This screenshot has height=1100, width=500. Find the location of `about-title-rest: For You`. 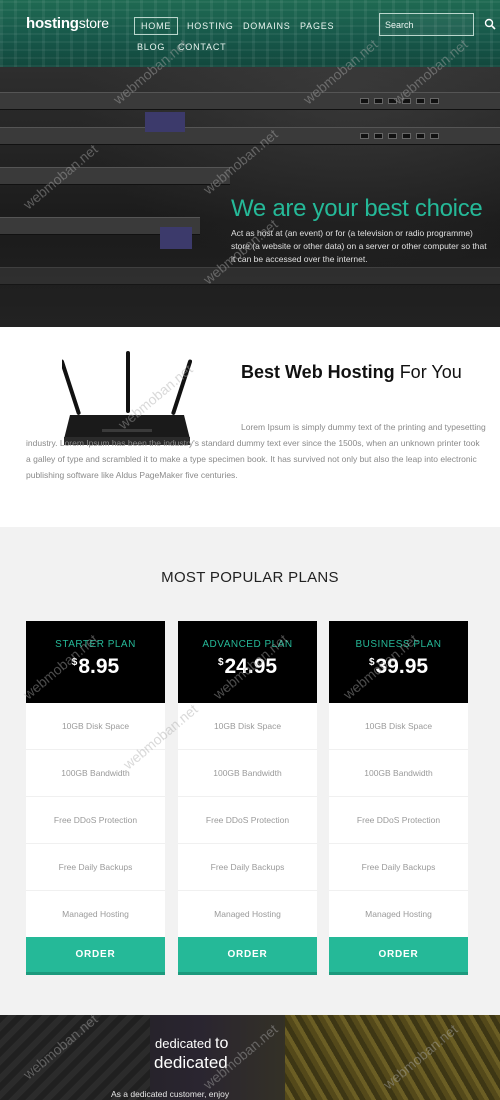

about-title-rest: For You is located at coordinates (428, 372).